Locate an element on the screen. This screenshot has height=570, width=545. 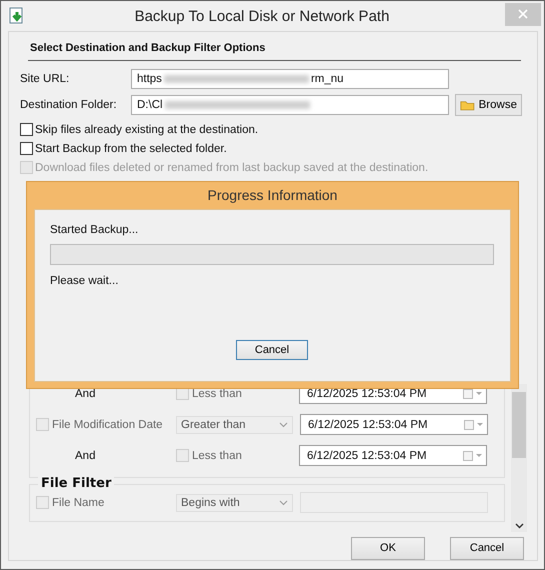
filter-checkbox: File Name is located at coordinates (103, 503).